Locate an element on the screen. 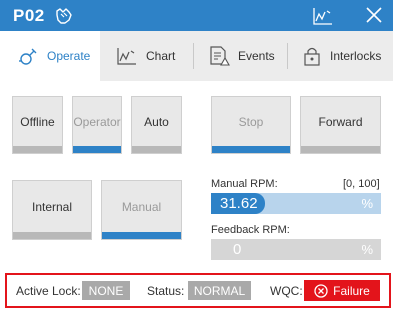  events-icon is located at coordinates (220, 56).